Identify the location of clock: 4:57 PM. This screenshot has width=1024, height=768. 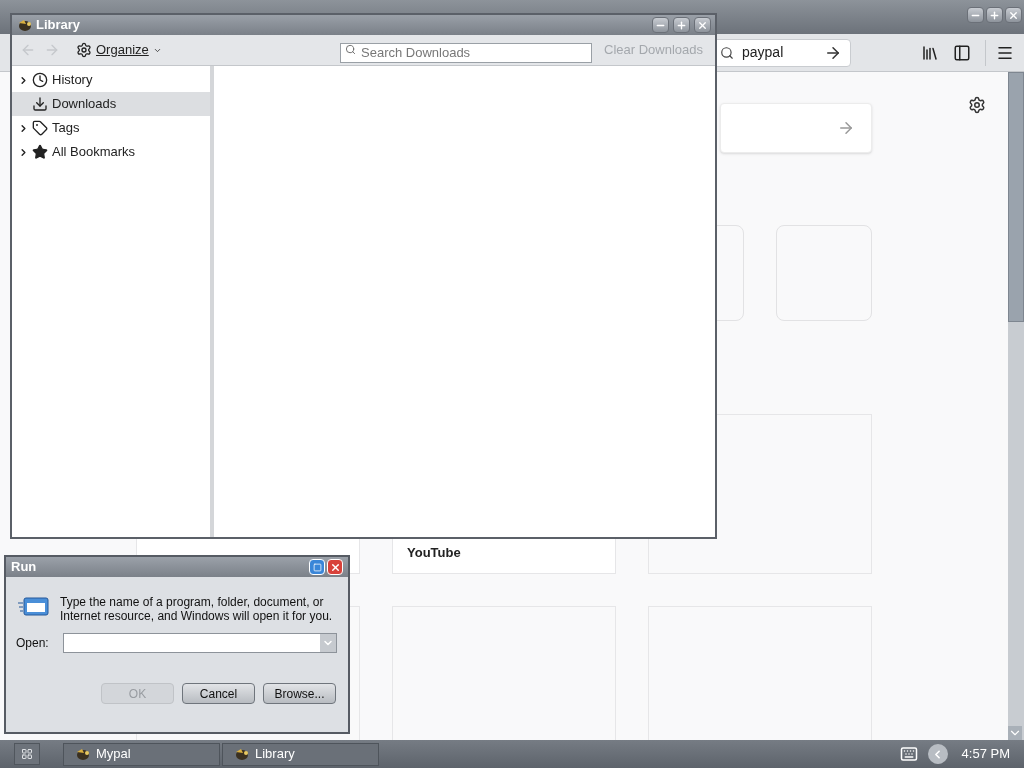
(985, 754).